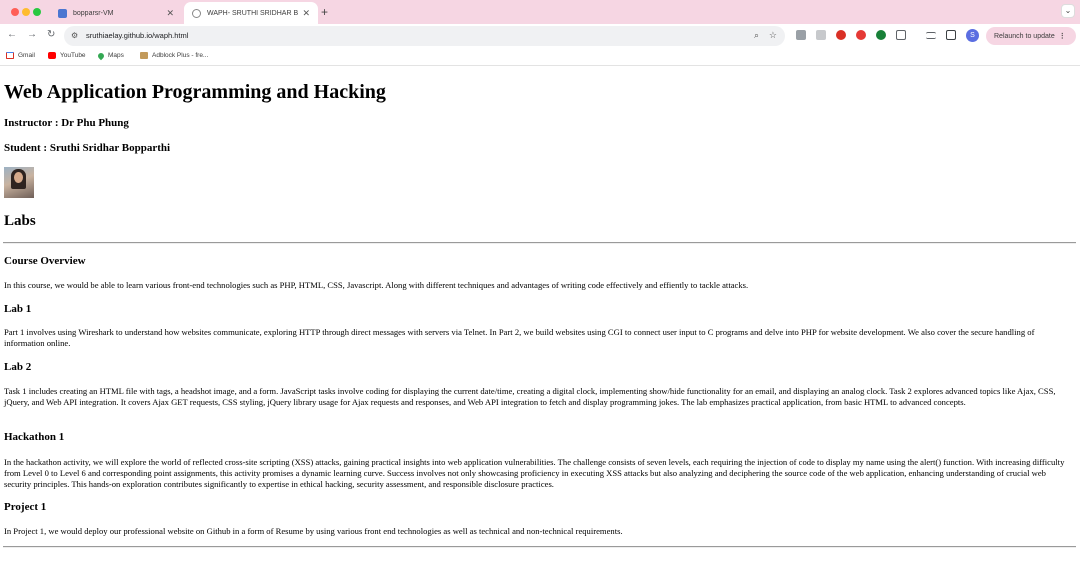 Image resolution: width=1080 pixels, height=578 pixels. What do you see at coordinates (195, 92) in the screenshot?
I see `page-title: Web Application Programming and Hacking` at bounding box center [195, 92].